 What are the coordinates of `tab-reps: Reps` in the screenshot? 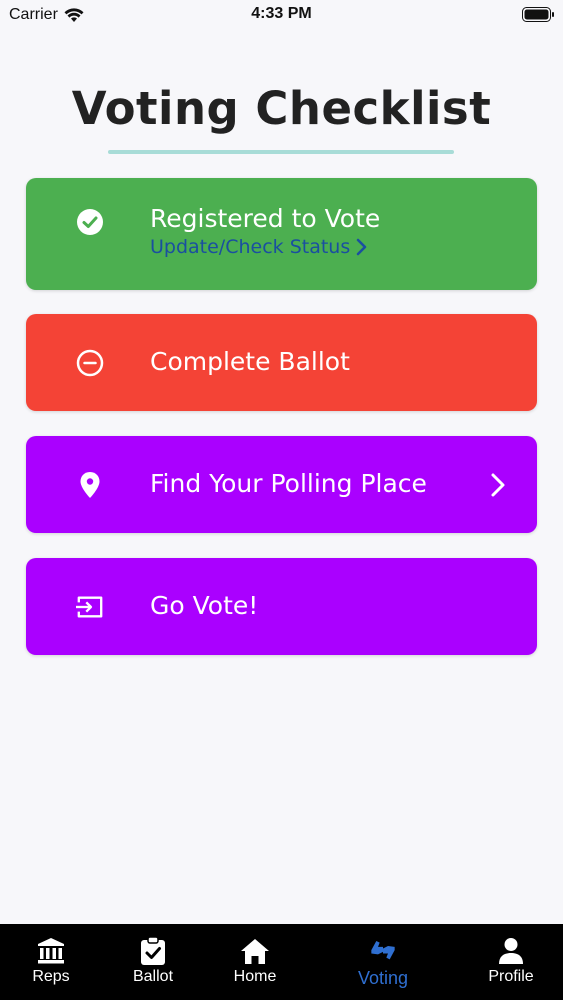 It's located at (51, 962).